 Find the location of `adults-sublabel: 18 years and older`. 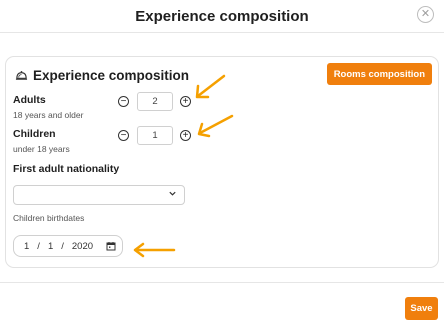

adults-sublabel: 18 years and older is located at coordinates (48, 115).